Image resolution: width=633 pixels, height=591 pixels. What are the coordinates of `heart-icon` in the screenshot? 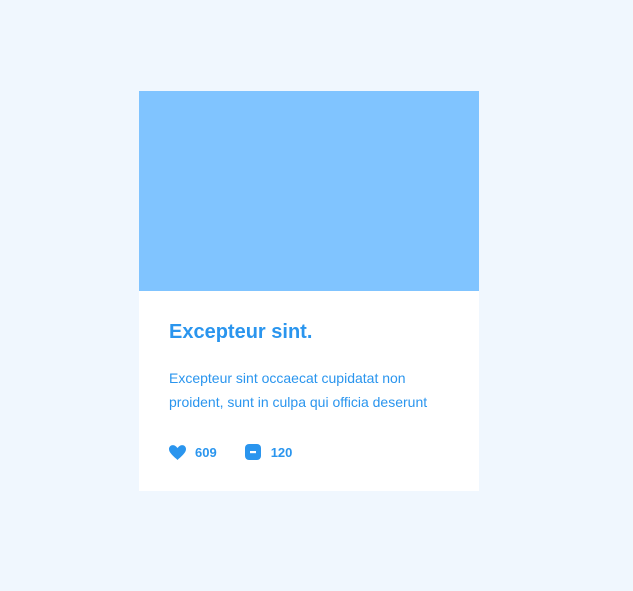 It's located at (177, 452).